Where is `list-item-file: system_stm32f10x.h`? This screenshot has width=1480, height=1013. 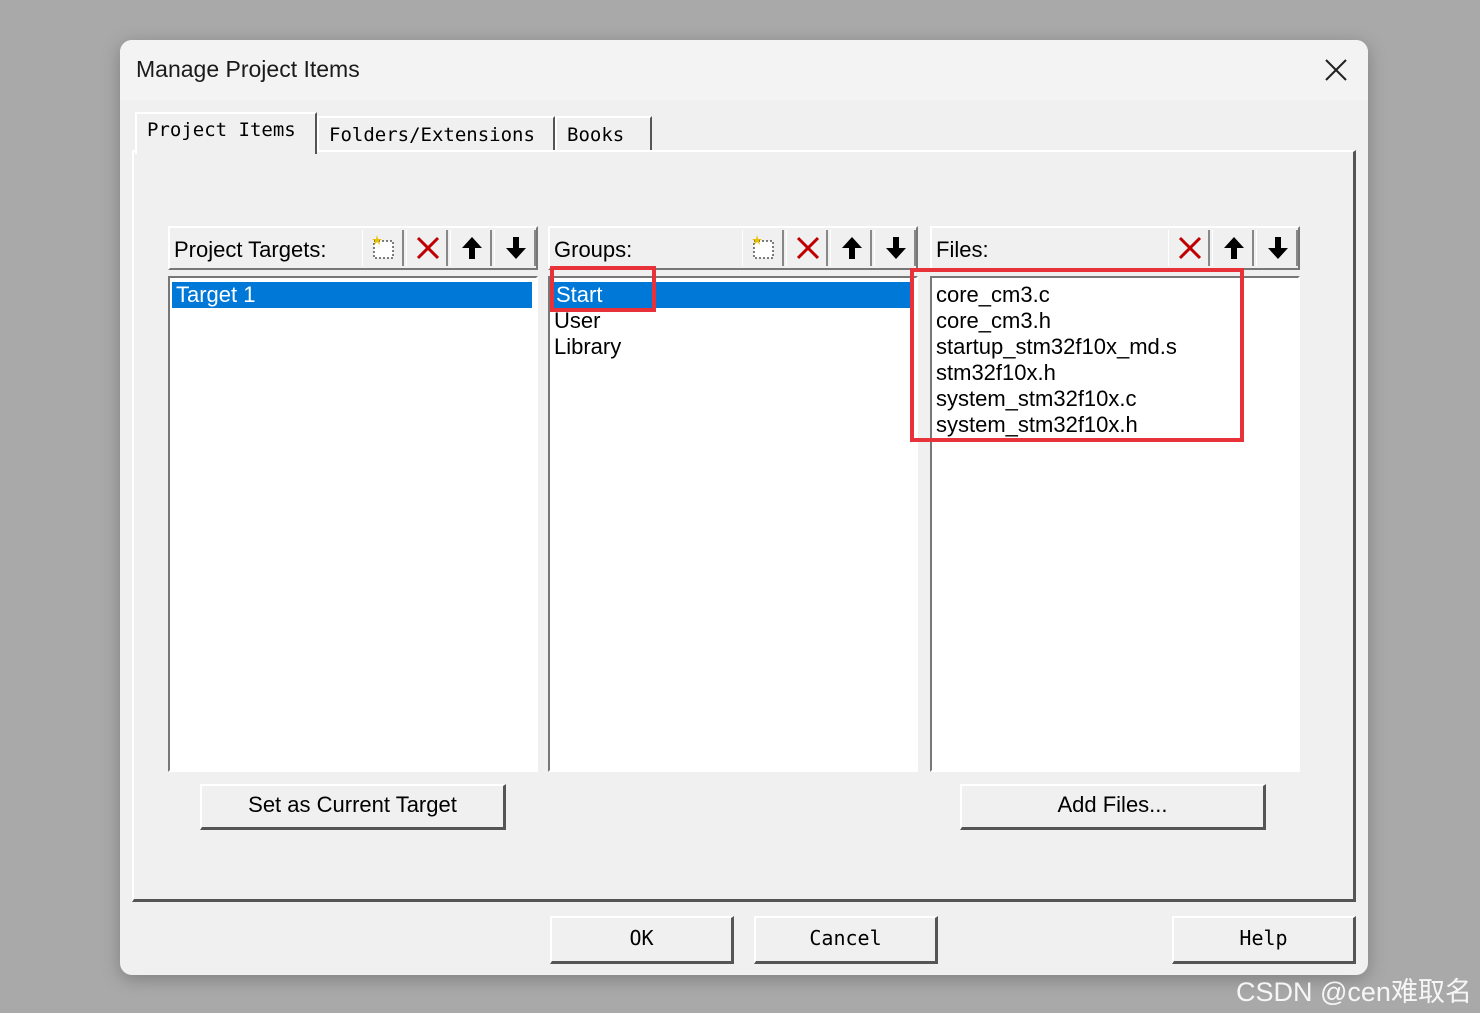 list-item-file: system_stm32f10x.h is located at coordinates (1037, 425).